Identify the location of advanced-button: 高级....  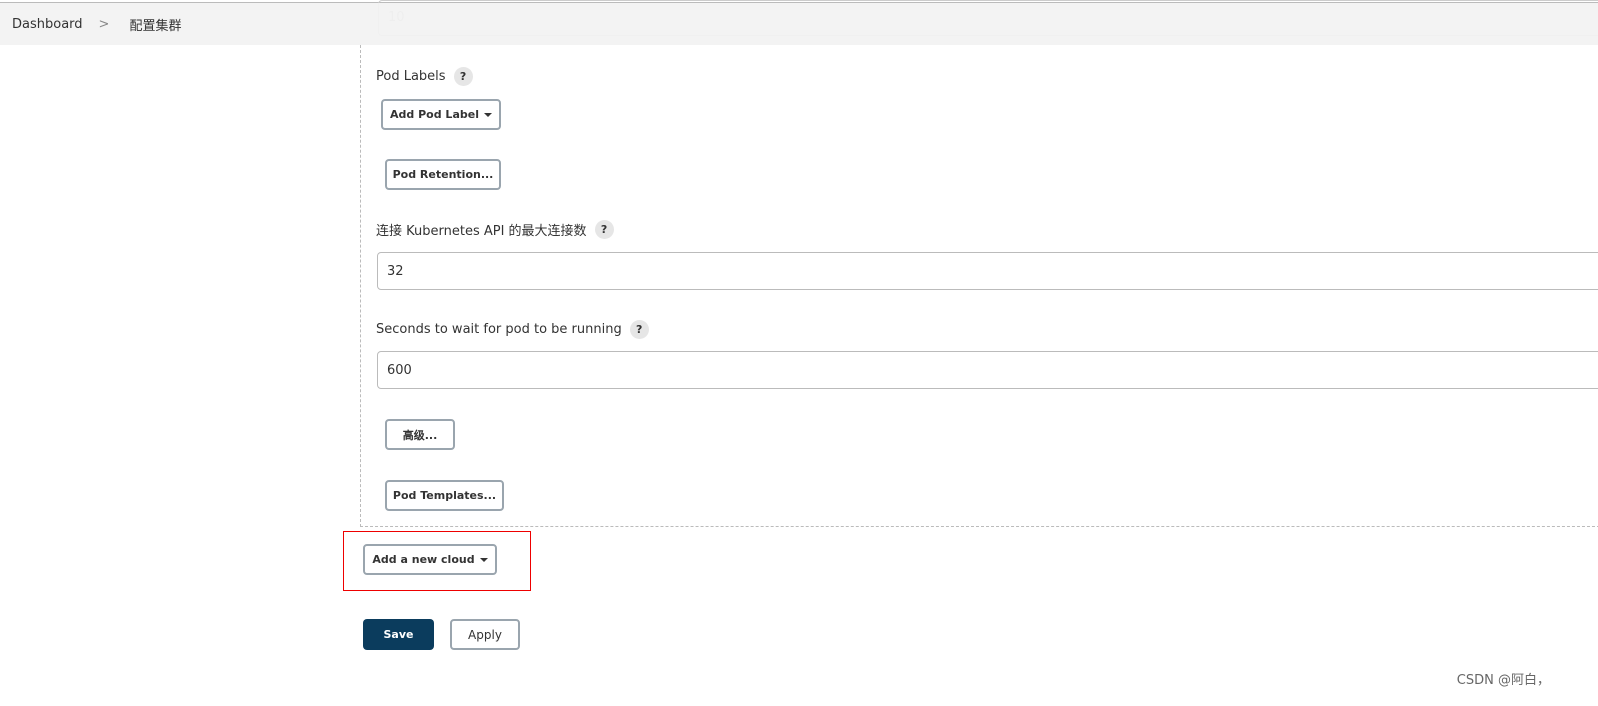
(420, 434).